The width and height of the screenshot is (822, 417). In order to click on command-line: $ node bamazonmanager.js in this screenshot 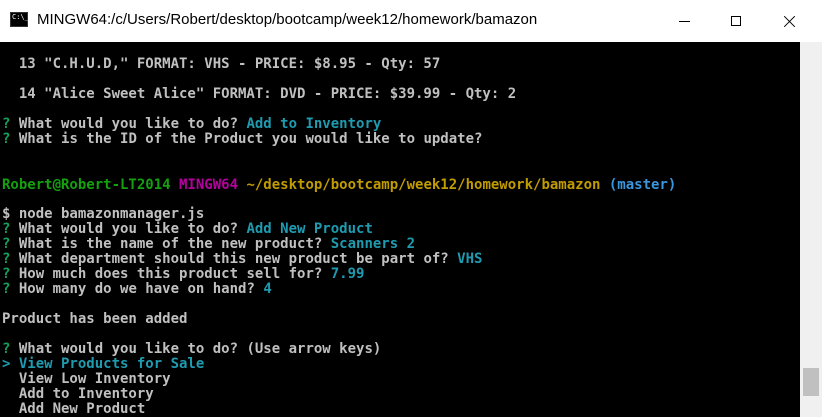, I will do `click(103, 214)`.